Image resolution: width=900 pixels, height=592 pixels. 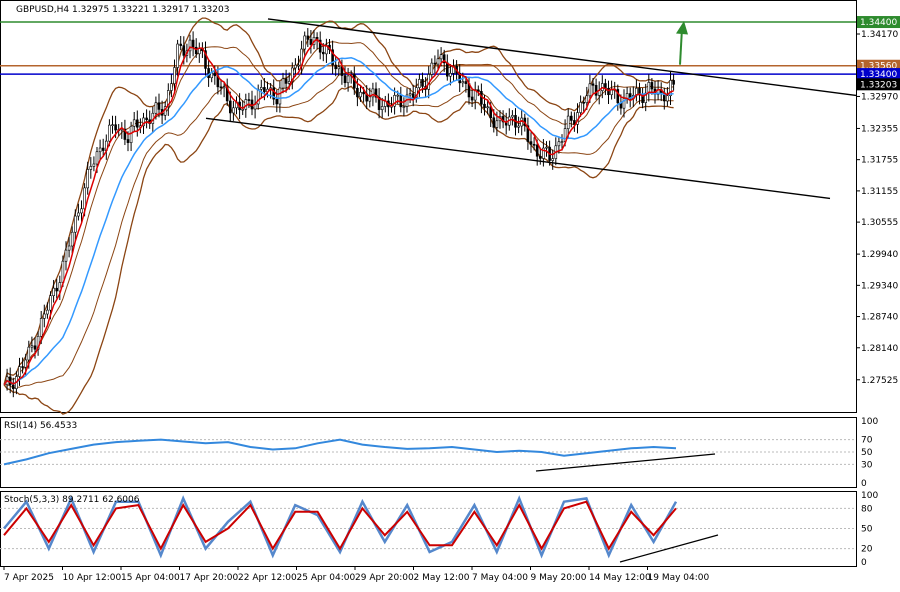 I want to click on price-tick-label: 1.32355, so click(x=879, y=129).